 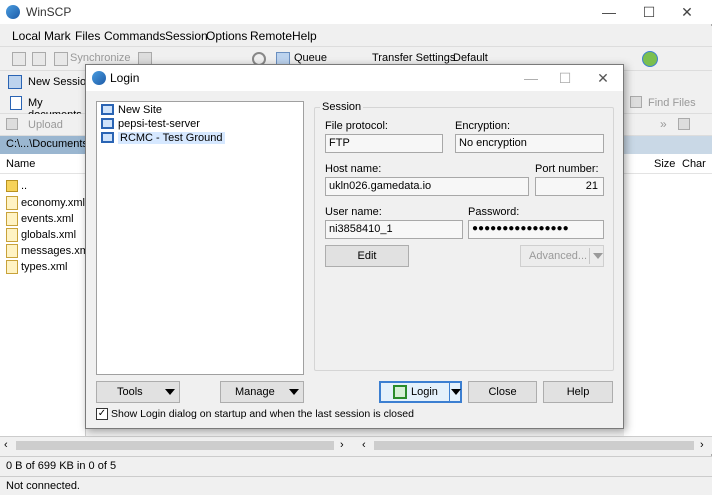 I want to click on local-path-bar: C:\...\Documents, so click(x=44, y=145).